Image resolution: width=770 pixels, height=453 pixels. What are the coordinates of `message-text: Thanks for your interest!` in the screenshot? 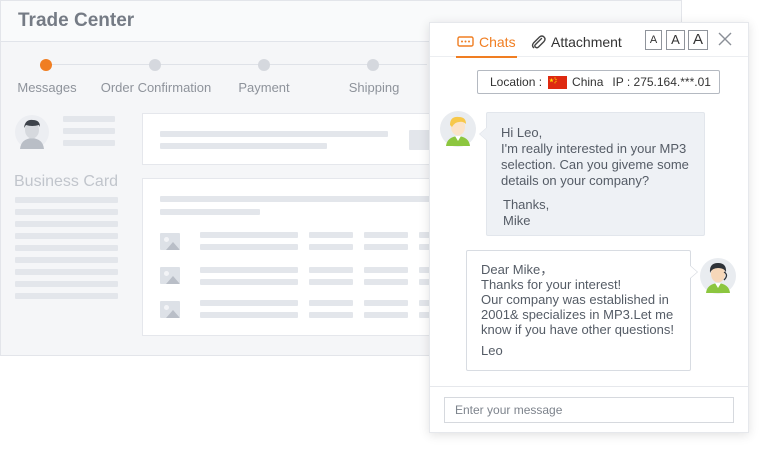 It's located at (551, 284).